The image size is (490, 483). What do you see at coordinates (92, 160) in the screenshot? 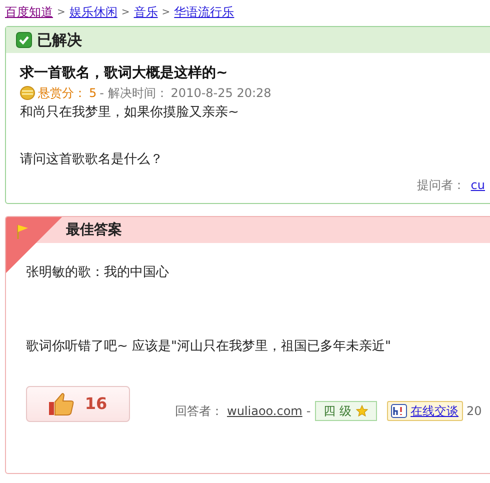
I see `question-text: 请问这首歌歌名是什么？` at bounding box center [92, 160].